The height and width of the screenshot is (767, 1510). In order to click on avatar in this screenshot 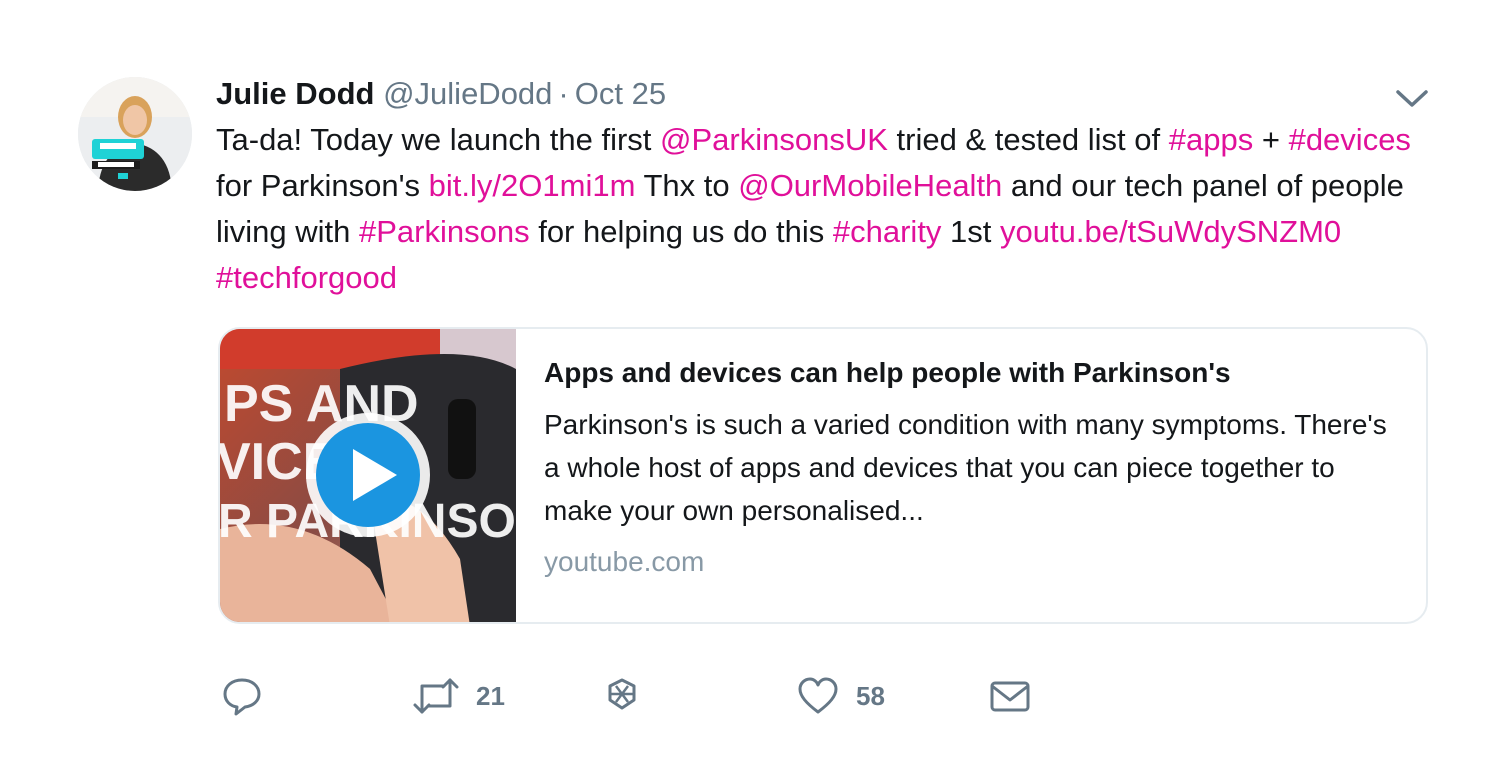, I will do `click(135, 134)`.